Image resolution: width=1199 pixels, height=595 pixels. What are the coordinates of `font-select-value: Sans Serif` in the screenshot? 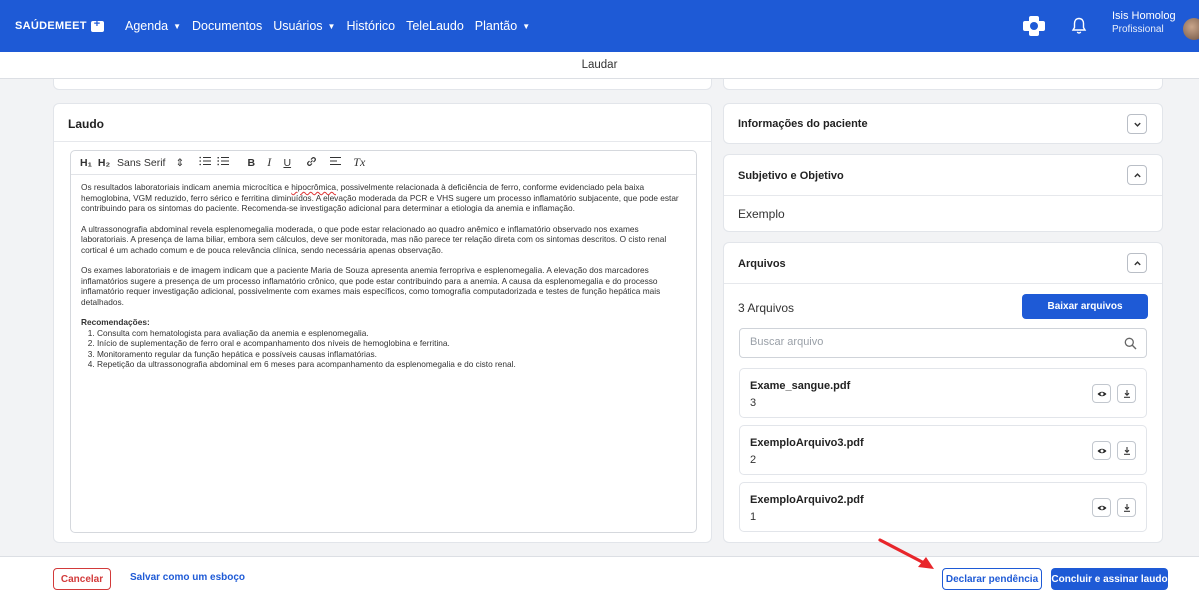 It's located at (141, 162).